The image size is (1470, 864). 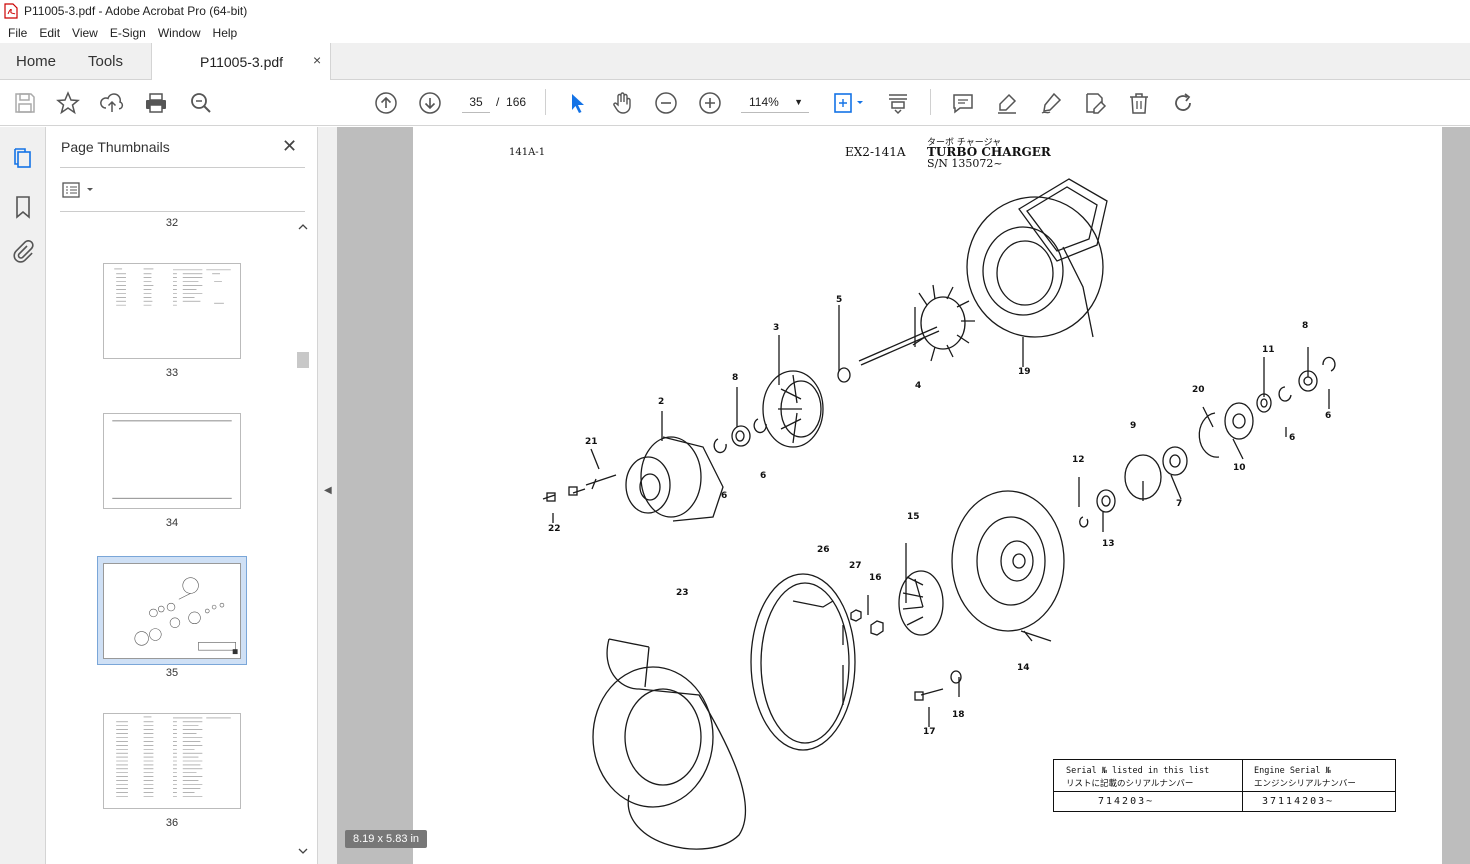 What do you see at coordinates (156, 103) in the screenshot?
I see `print-icon` at bounding box center [156, 103].